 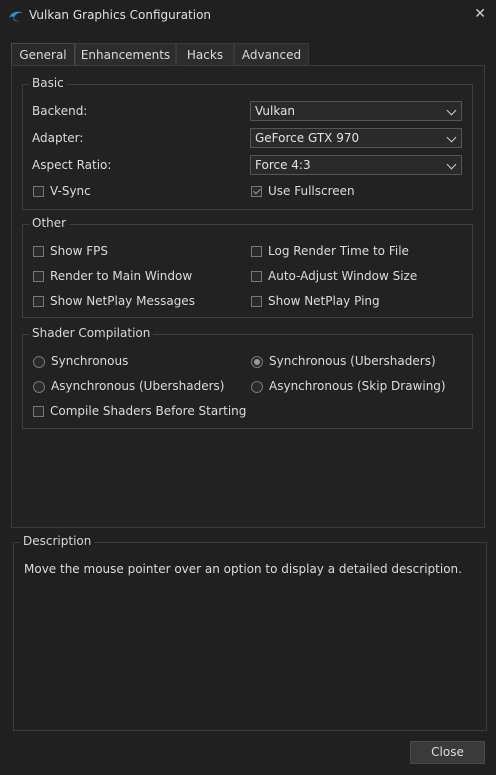 I want to click on fullscreen-checkbox, so click(x=256, y=191).